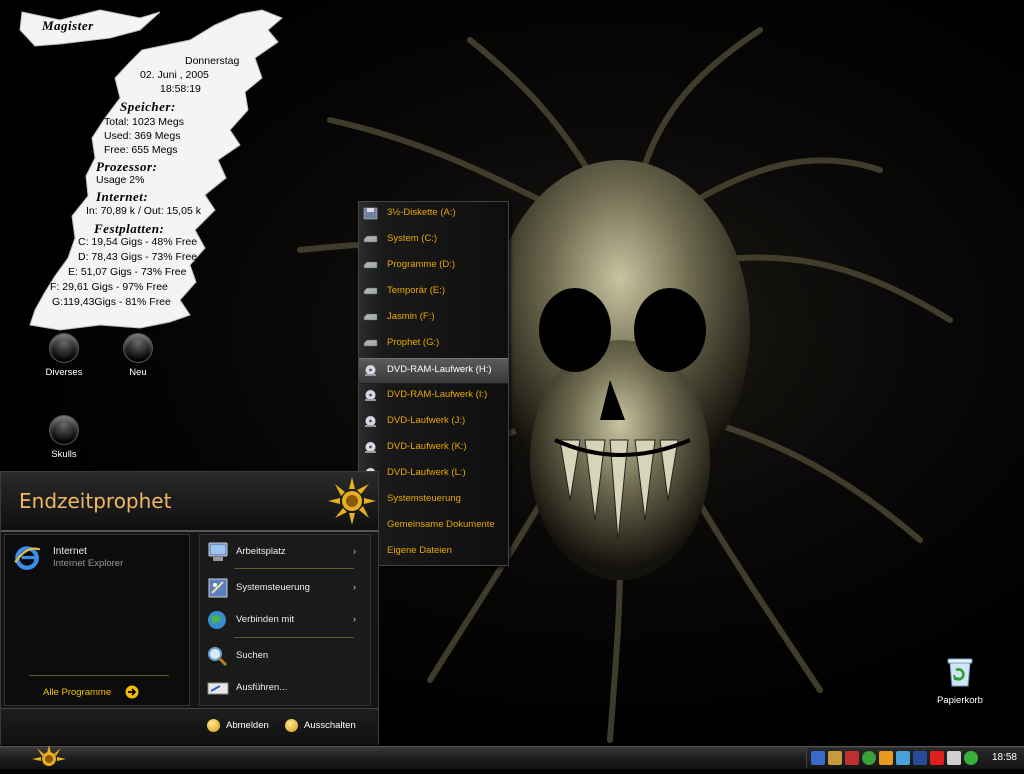 The image size is (1024, 774). Describe the element at coordinates (421, 212) in the screenshot. I see `drive-menu-label: 3½-Diskette (A:)` at that location.